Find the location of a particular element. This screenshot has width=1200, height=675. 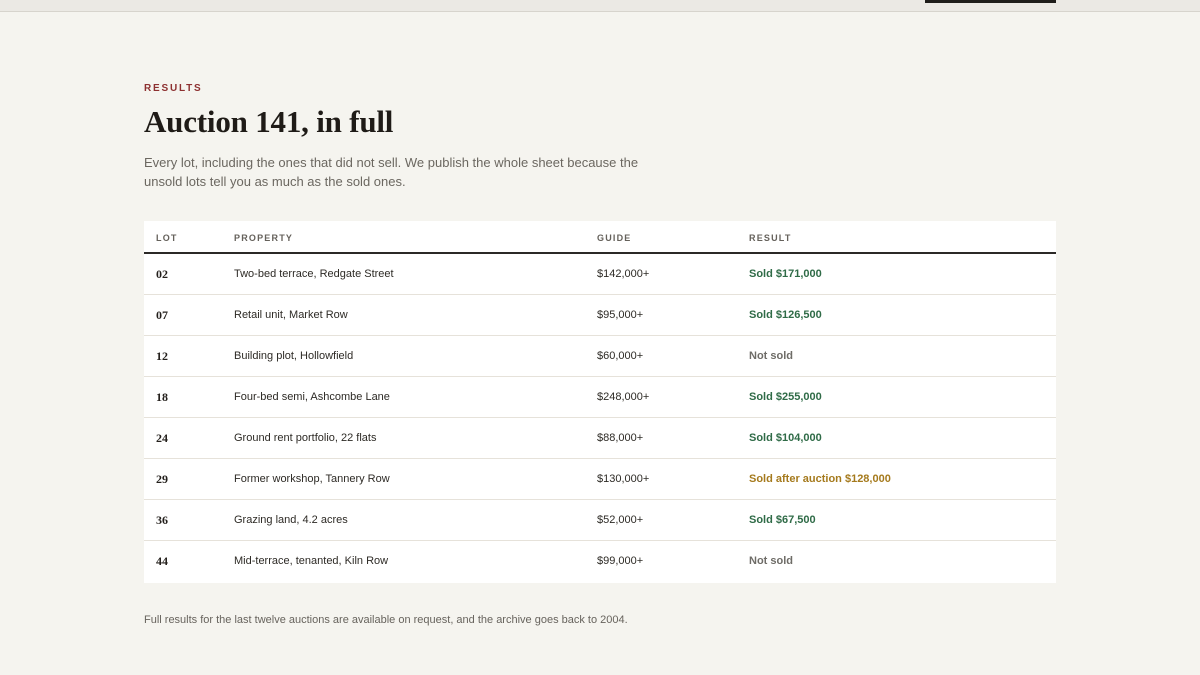

property-name: Retail unit, Market Row is located at coordinates (291, 315).